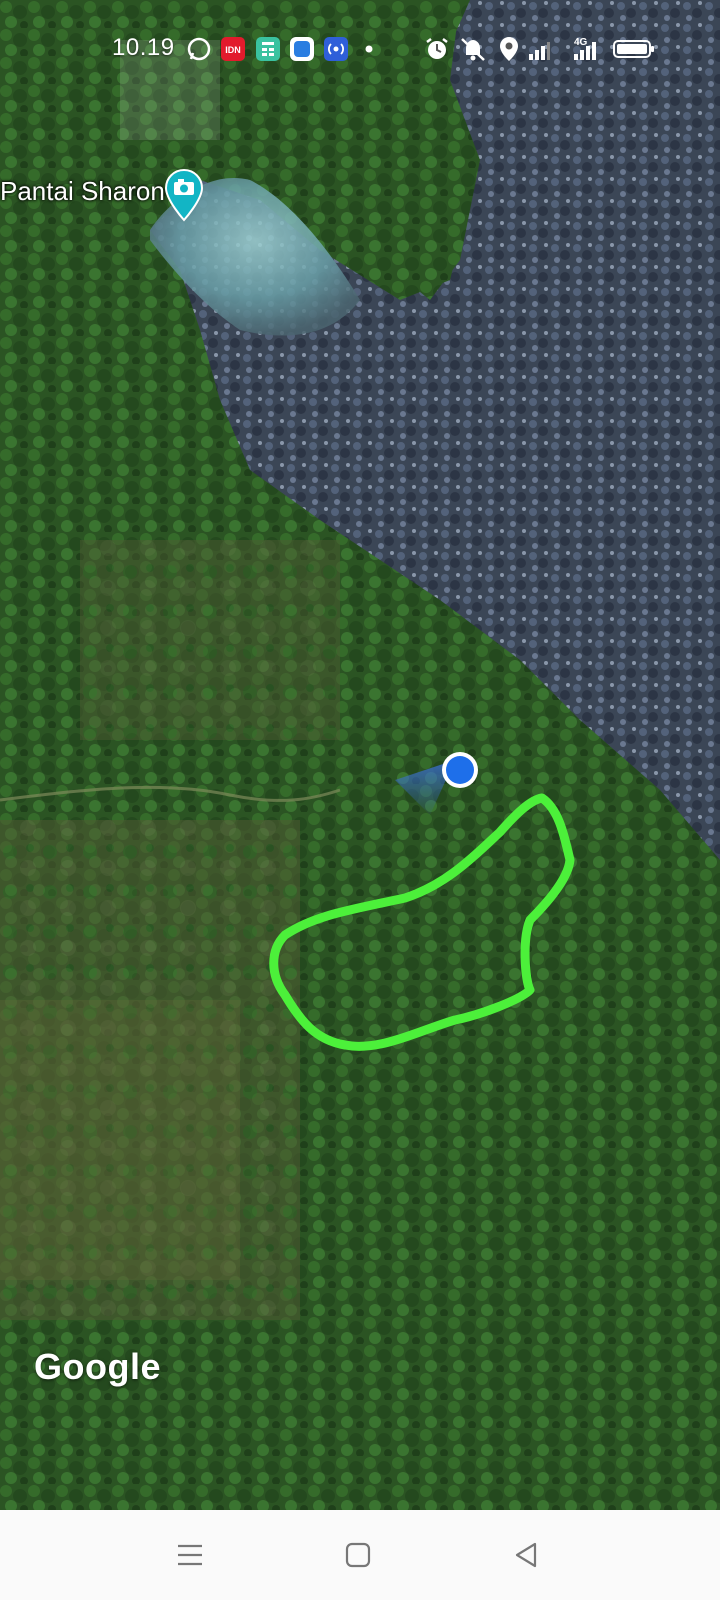  I want to click on place-label: Pantai Sharon, so click(82, 191).